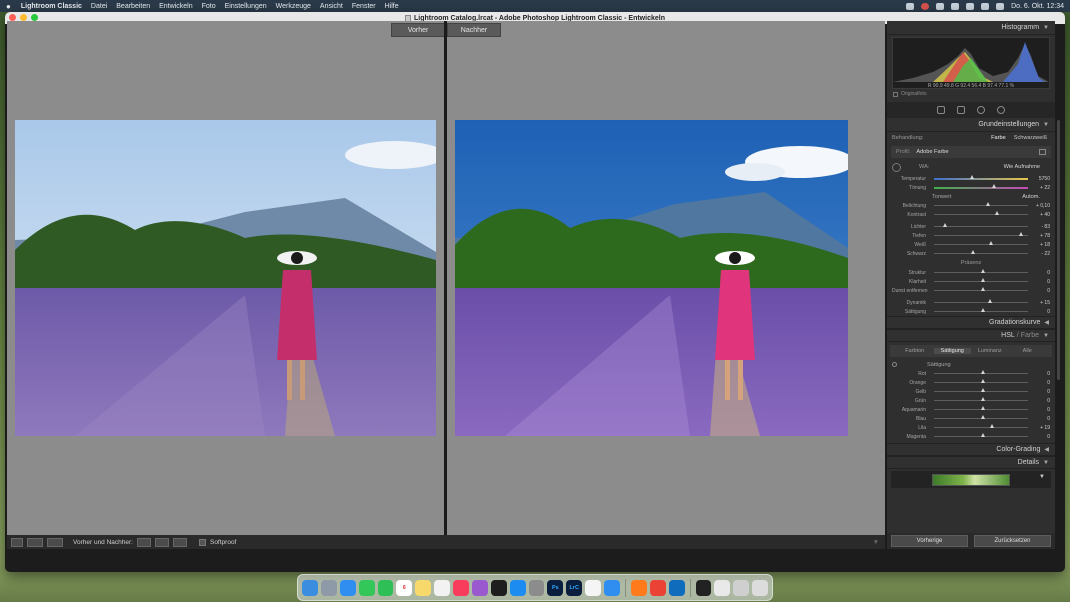 The height and width of the screenshot is (602, 1070). I want to click on hsl-tab-hue: Farbton, so click(915, 351).